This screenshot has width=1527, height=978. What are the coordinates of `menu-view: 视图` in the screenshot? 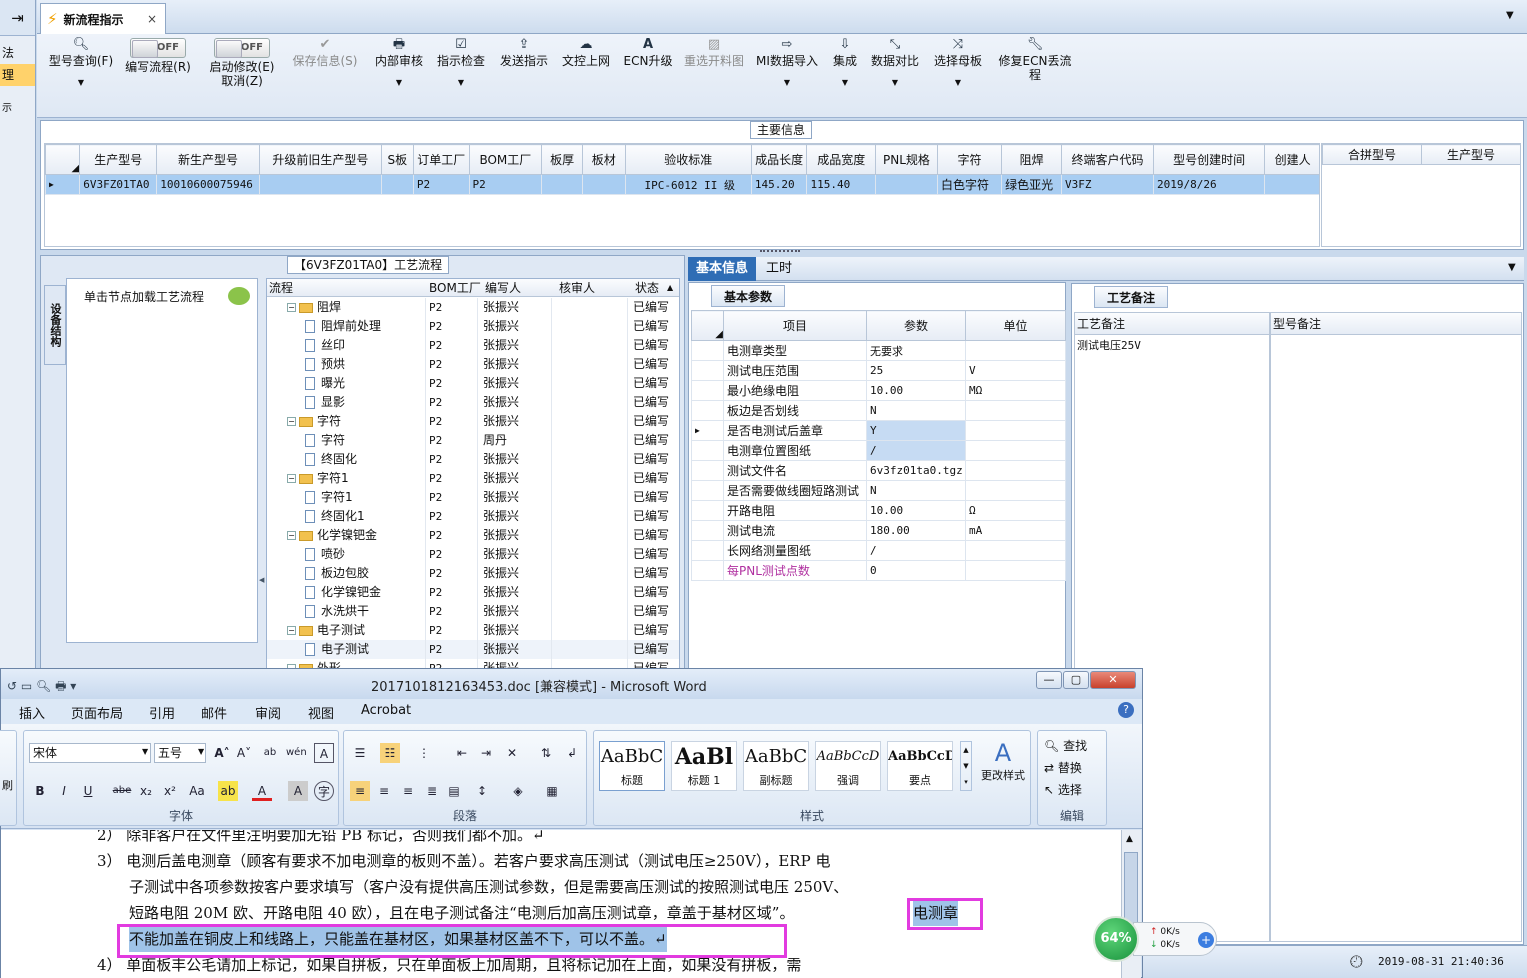 It's located at (321, 712).